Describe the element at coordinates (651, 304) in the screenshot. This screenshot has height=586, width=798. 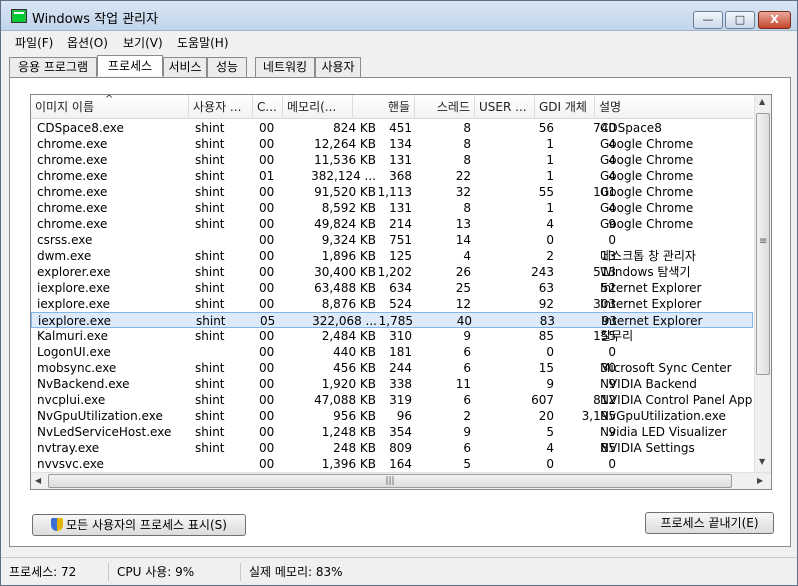
I see `cell-description: Internet Explorer` at that location.